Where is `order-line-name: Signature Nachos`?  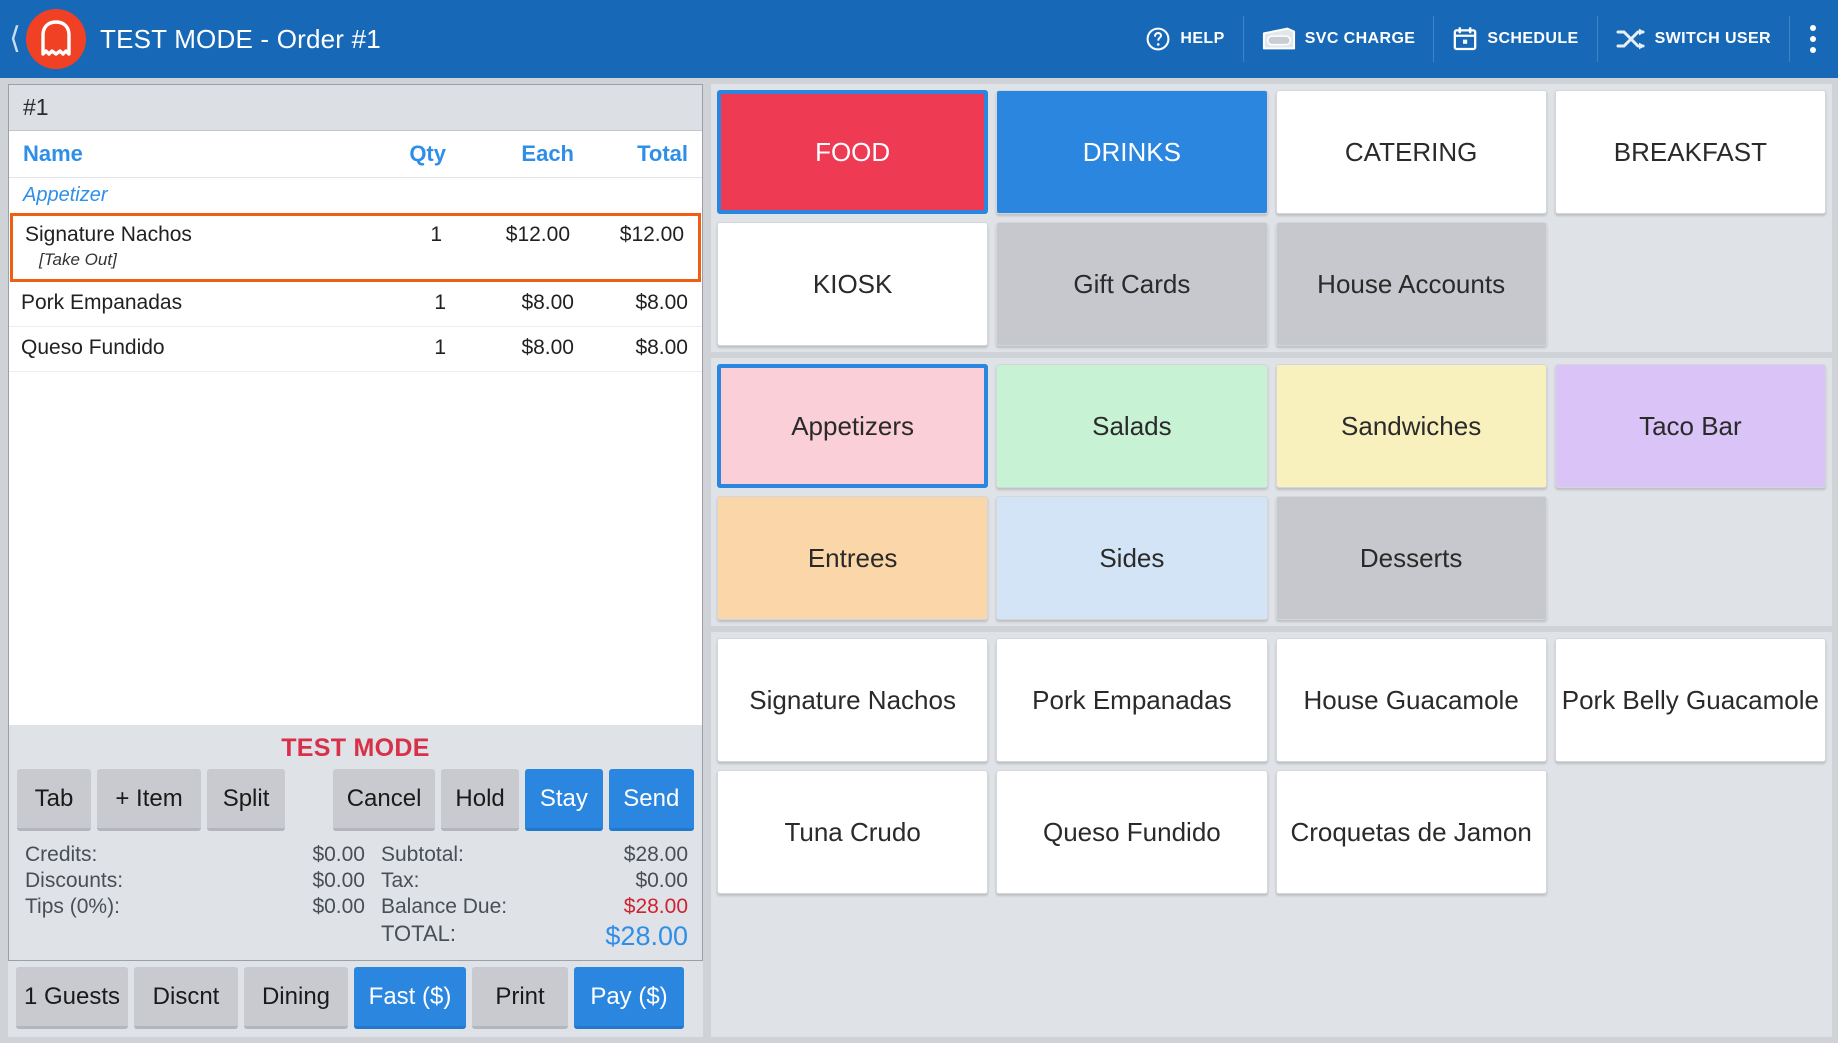 order-line-name: Signature Nachos is located at coordinates (108, 234).